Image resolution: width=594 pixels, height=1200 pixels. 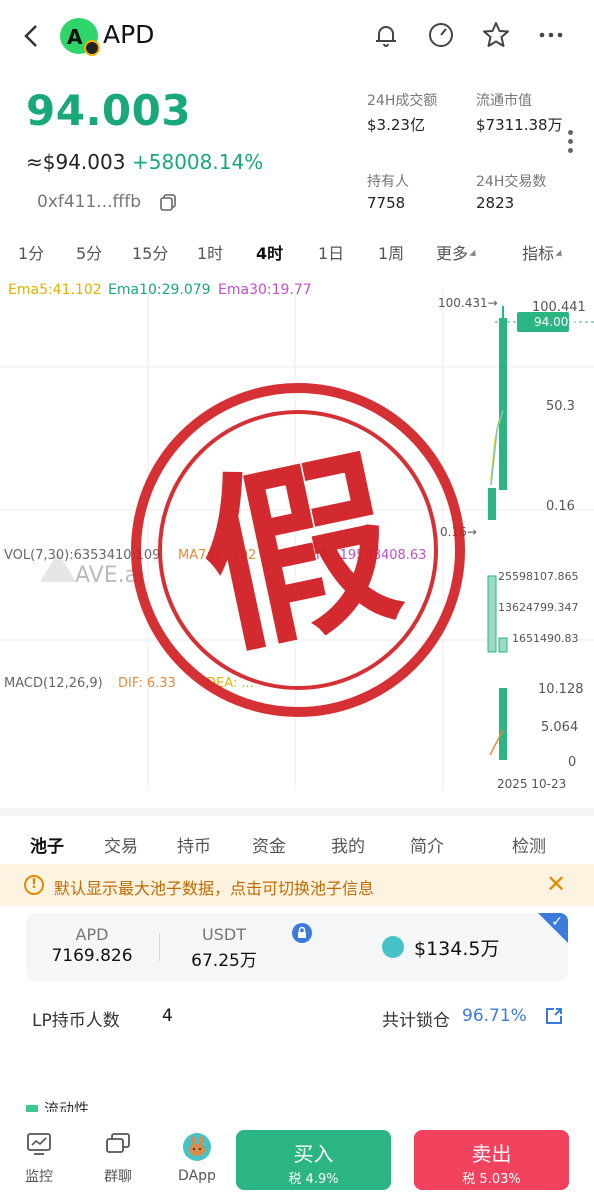 I want to click on buy-button: 买入 税 4.9%, so click(x=313, y=1160).